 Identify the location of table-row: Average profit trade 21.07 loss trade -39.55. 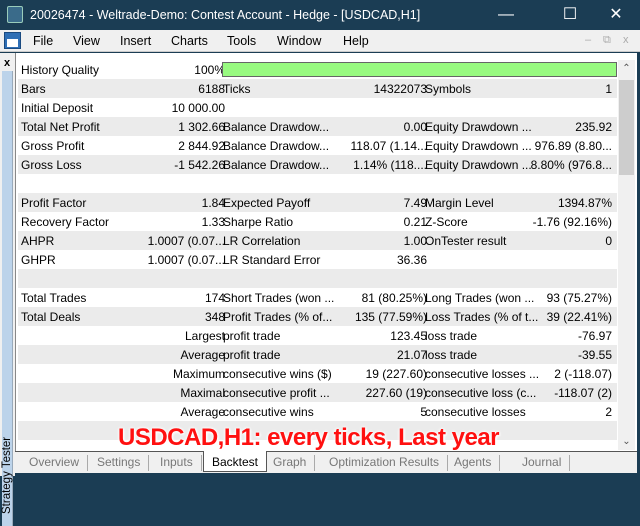
(317, 354).